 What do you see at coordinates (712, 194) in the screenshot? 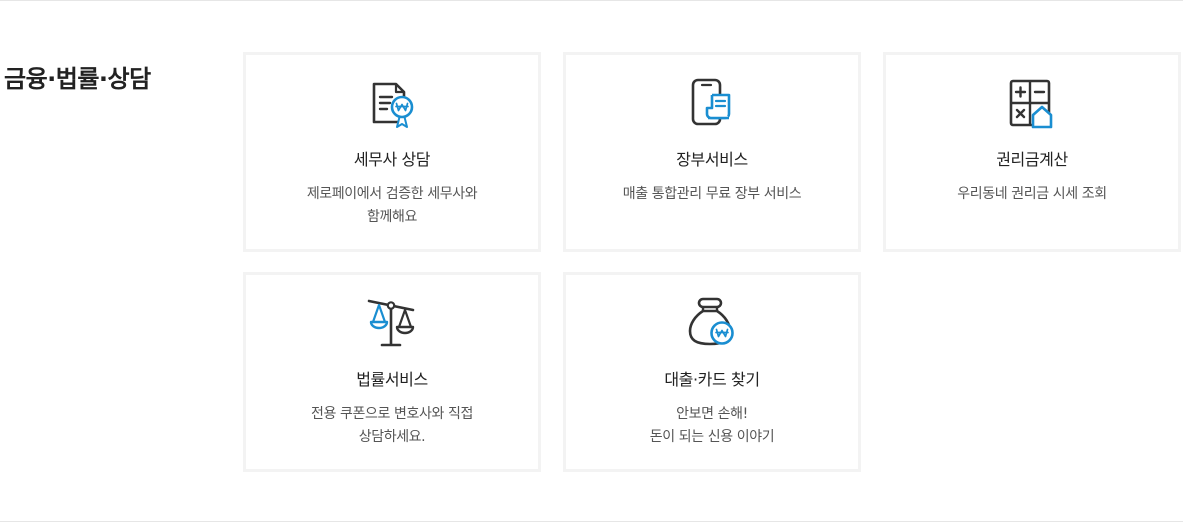
I see `card-description: 매출 통합관리 무료 장부 서비스` at bounding box center [712, 194].